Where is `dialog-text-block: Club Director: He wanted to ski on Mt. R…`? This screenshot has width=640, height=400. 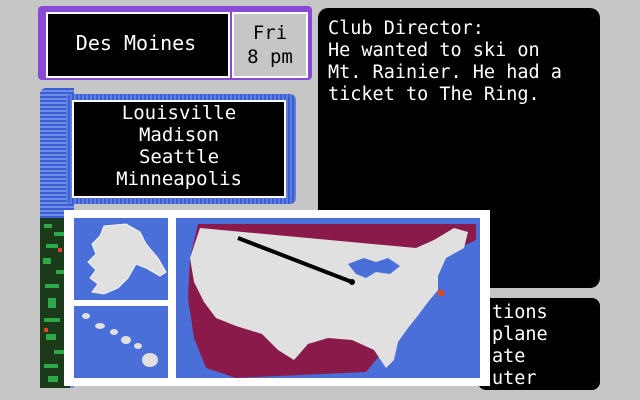
dialog-text-block: Club Director: He wanted to ski on Mt. R… is located at coordinates (461, 62).